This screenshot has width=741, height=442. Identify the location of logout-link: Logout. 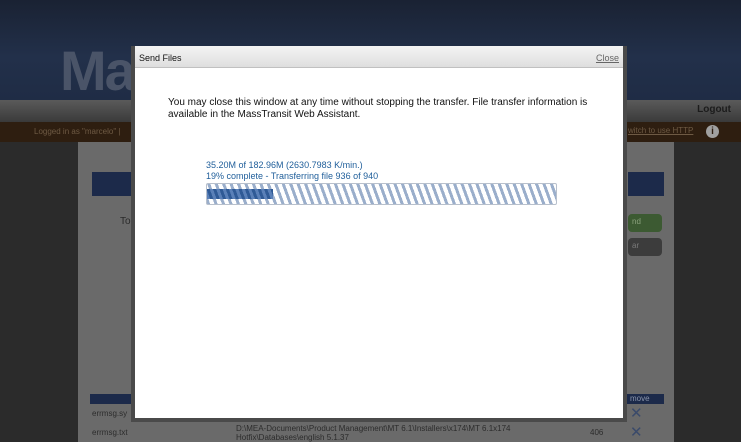
(714, 109).